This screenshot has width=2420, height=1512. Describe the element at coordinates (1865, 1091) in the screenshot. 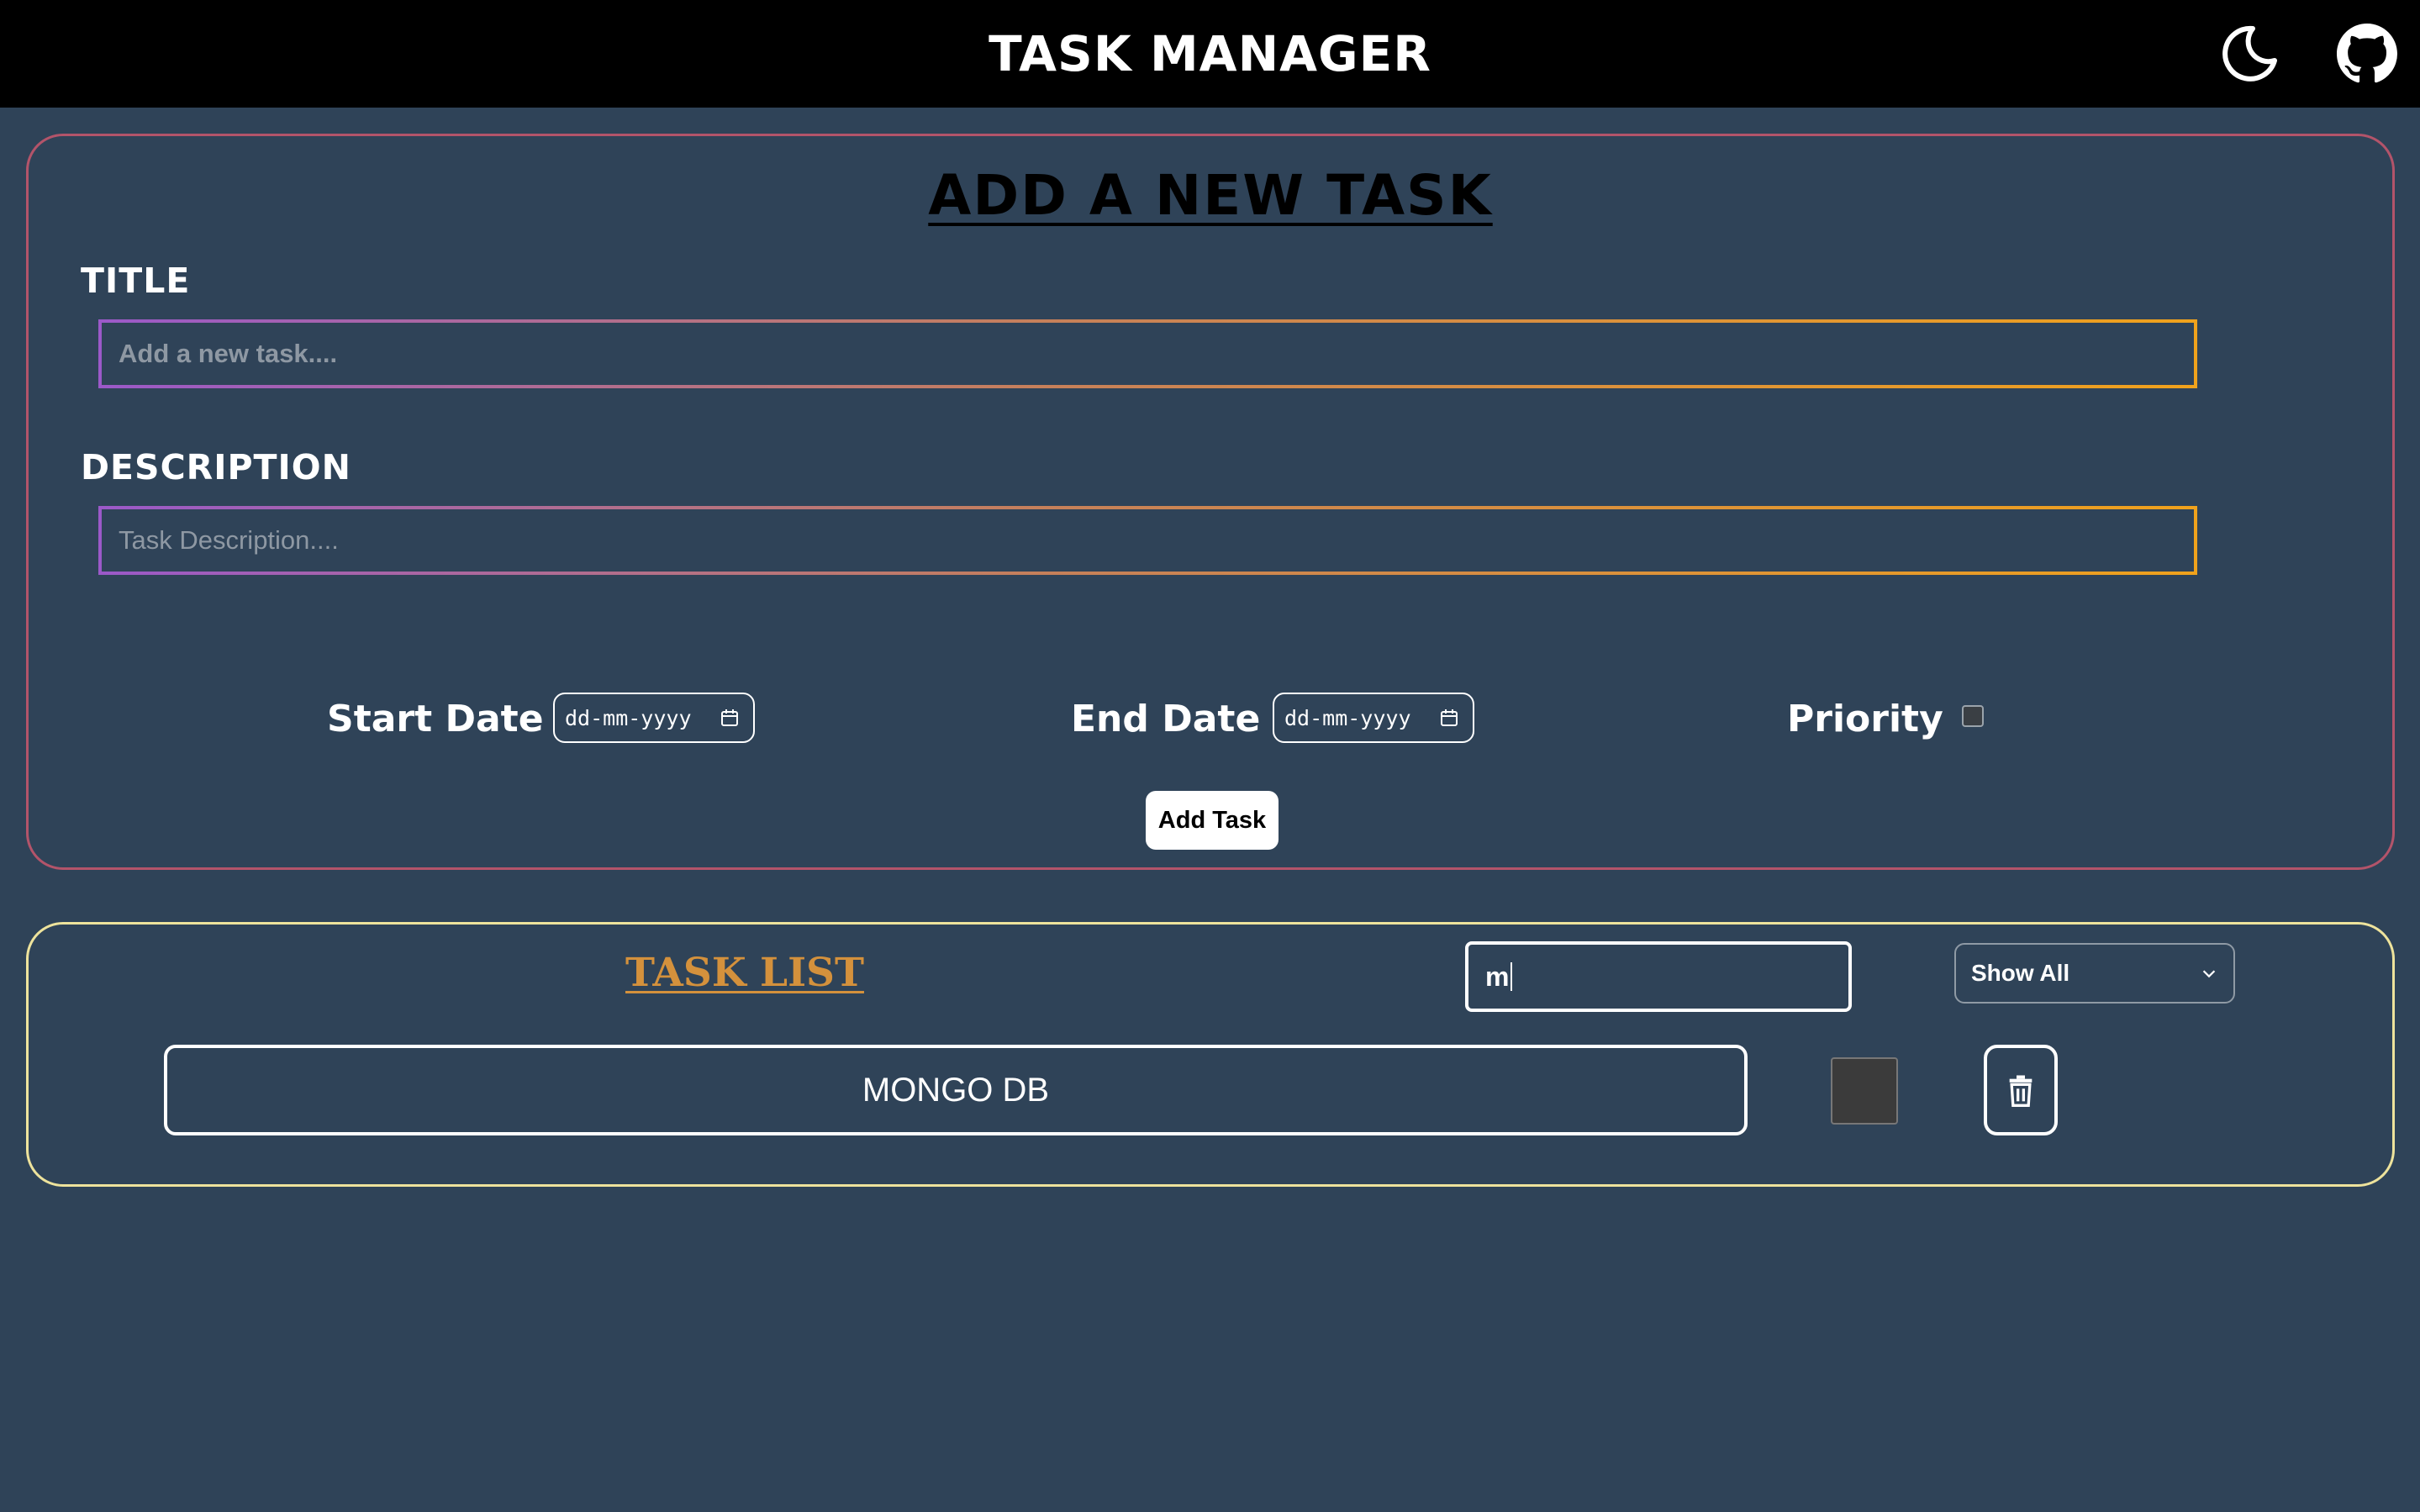

I see `task-complete-checkbox` at that location.